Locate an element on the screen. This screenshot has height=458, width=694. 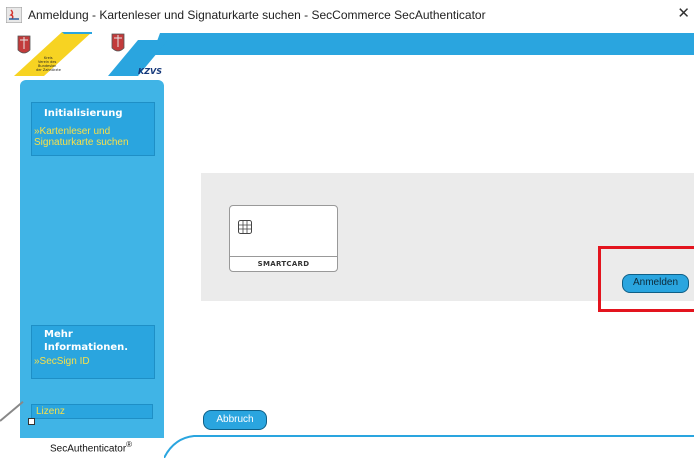
bottom-decoration is located at coordinates (429, 446).